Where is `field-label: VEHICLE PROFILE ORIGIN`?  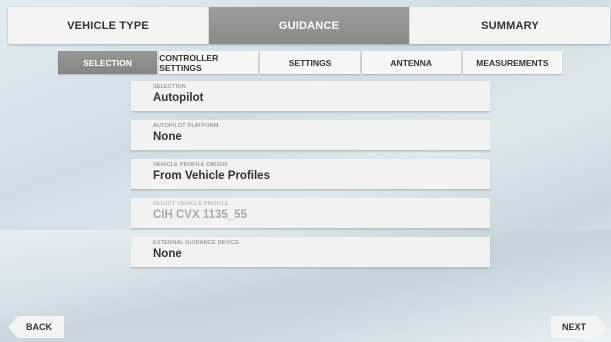
field-label: VEHICLE PROFILE ORIGIN is located at coordinates (190, 165).